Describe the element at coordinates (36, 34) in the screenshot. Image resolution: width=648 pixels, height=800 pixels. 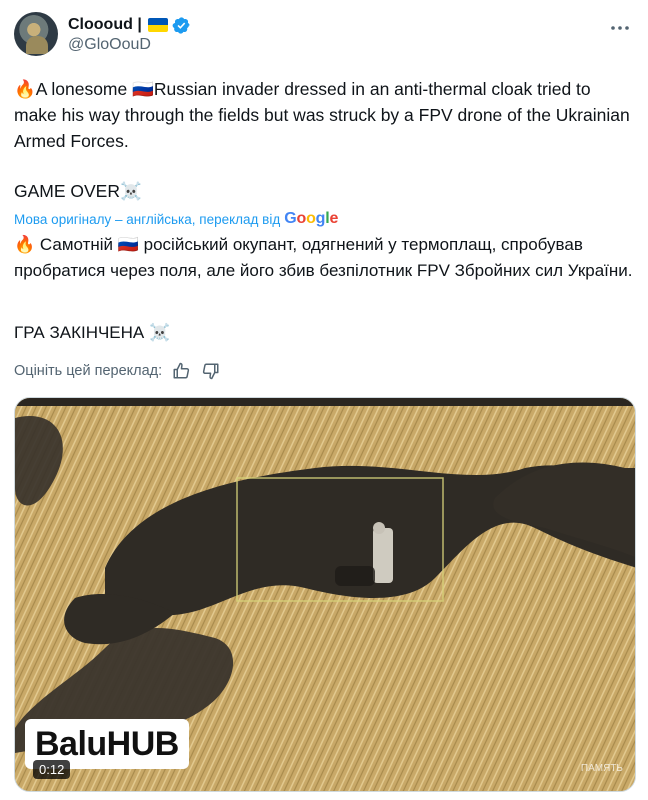
I see `avatar` at that location.